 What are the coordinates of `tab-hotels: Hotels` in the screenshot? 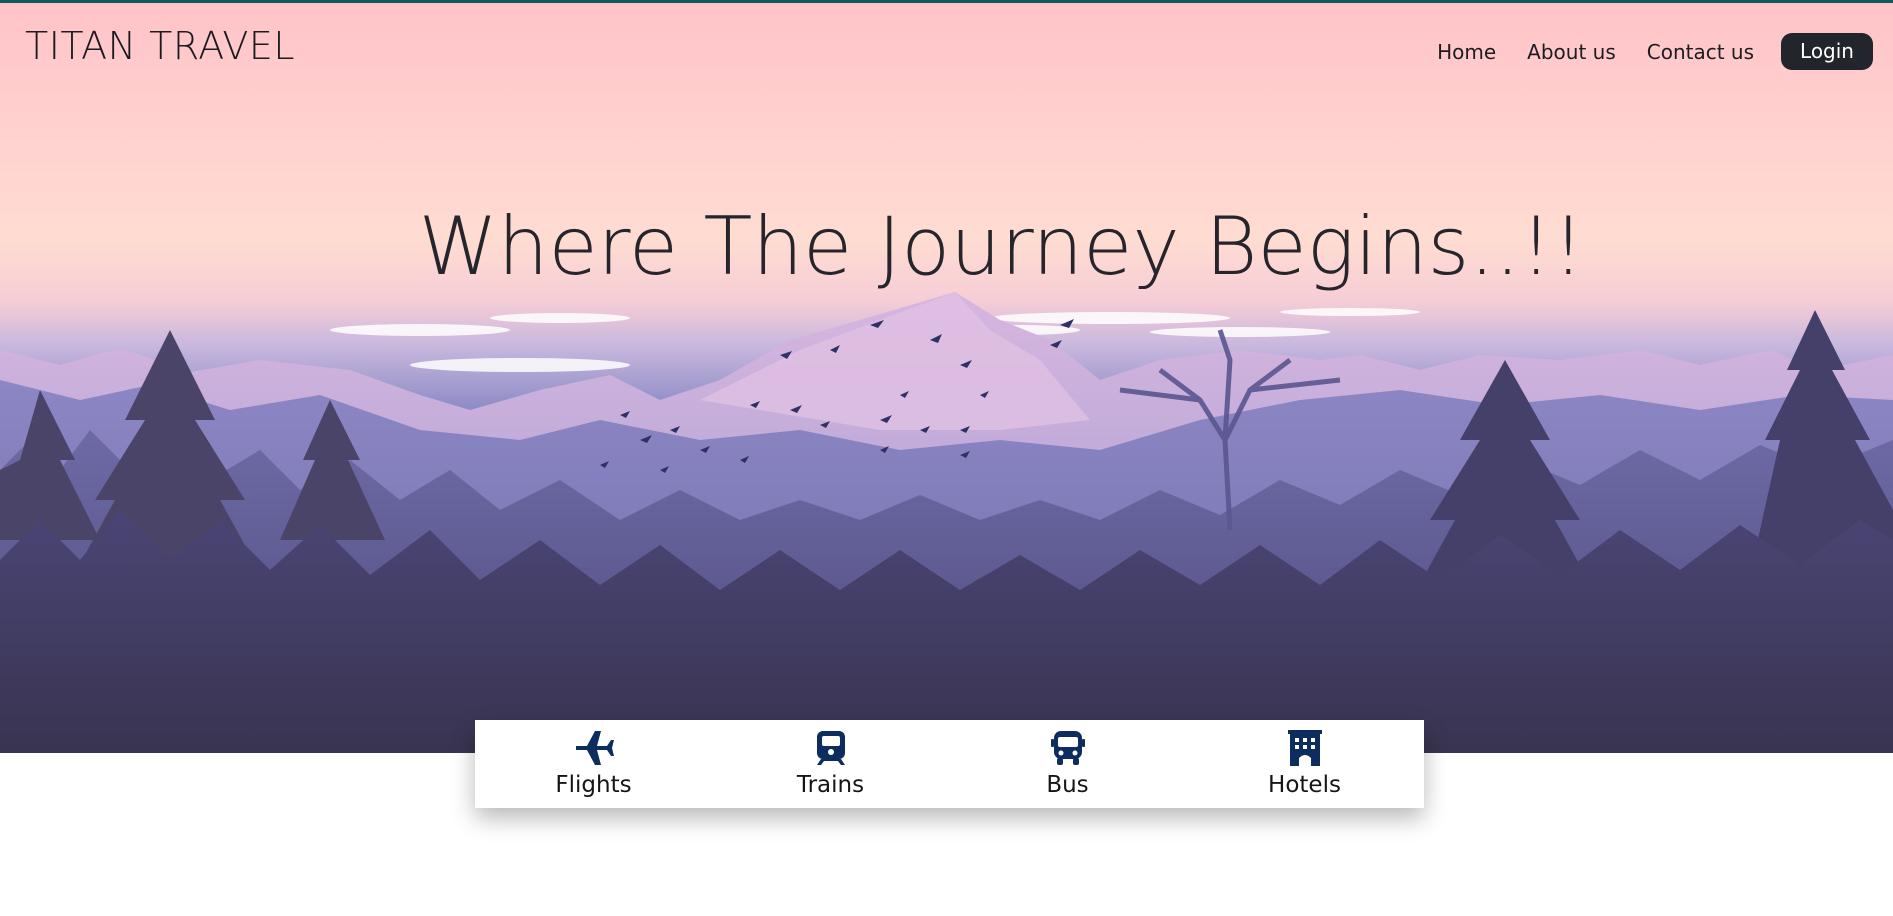 It's located at (1304, 764).